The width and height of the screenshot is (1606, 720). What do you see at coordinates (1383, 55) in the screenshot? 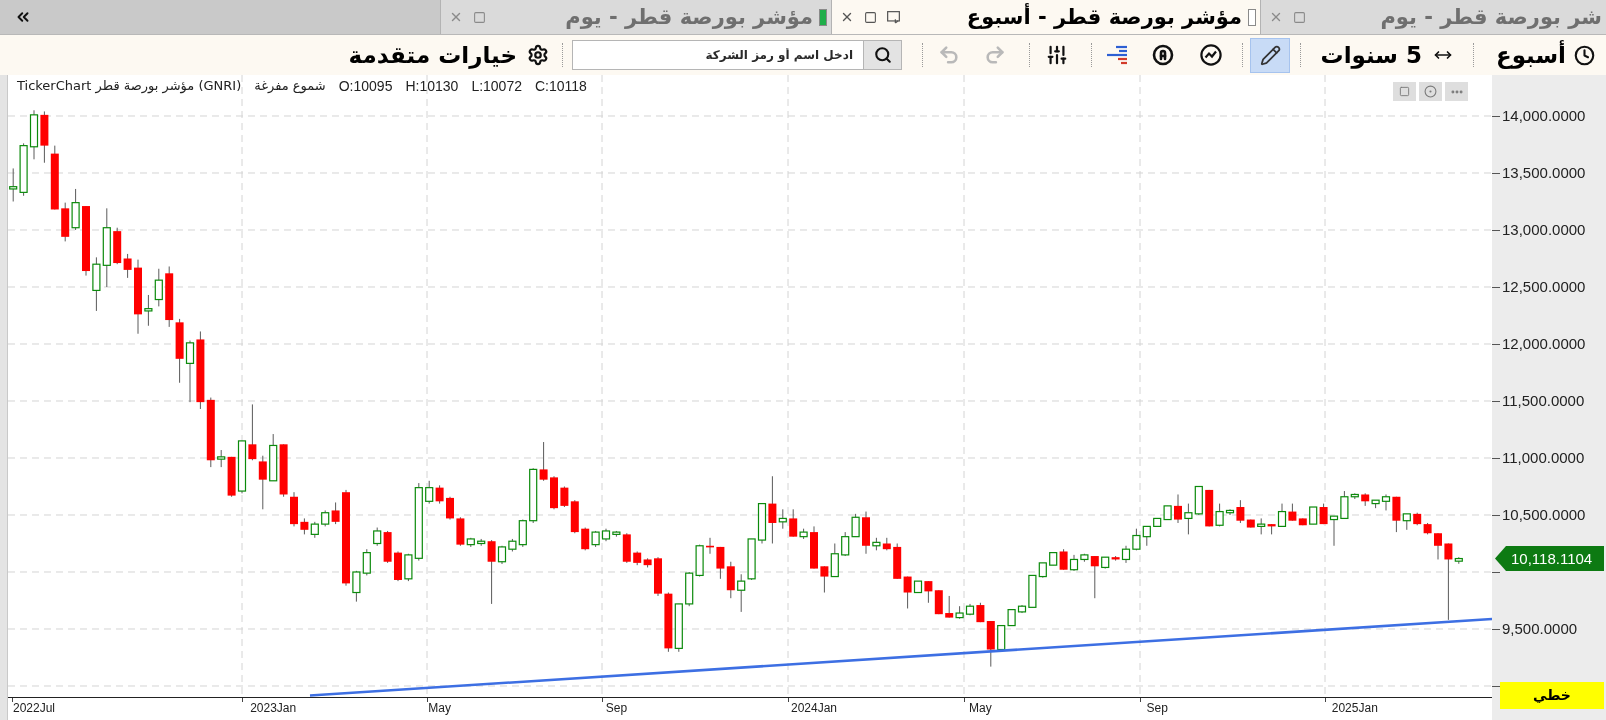
I see `range-button: 5 سنوات` at bounding box center [1383, 55].